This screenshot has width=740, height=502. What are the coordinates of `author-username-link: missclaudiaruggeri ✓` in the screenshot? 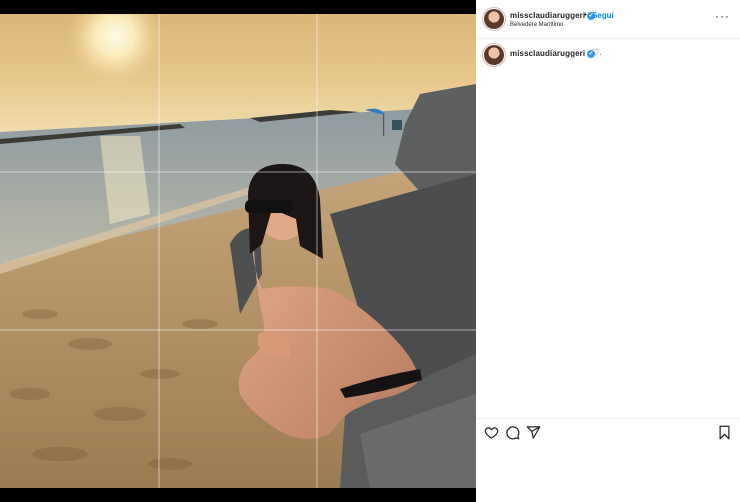 It's located at (553, 15).